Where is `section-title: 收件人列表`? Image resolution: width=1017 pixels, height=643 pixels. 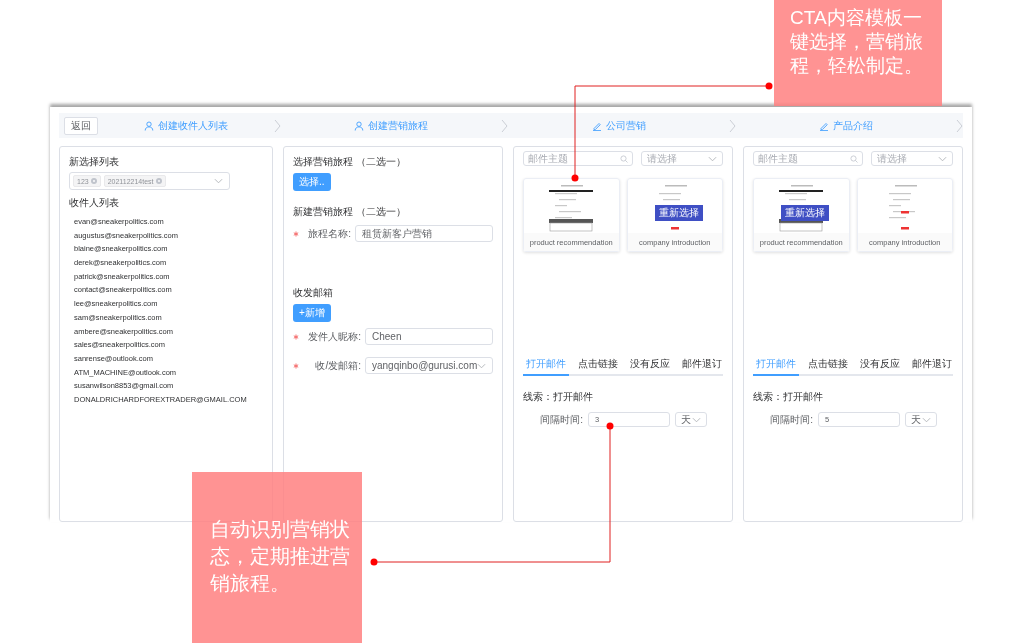 section-title: 收件人列表 is located at coordinates (94, 203).